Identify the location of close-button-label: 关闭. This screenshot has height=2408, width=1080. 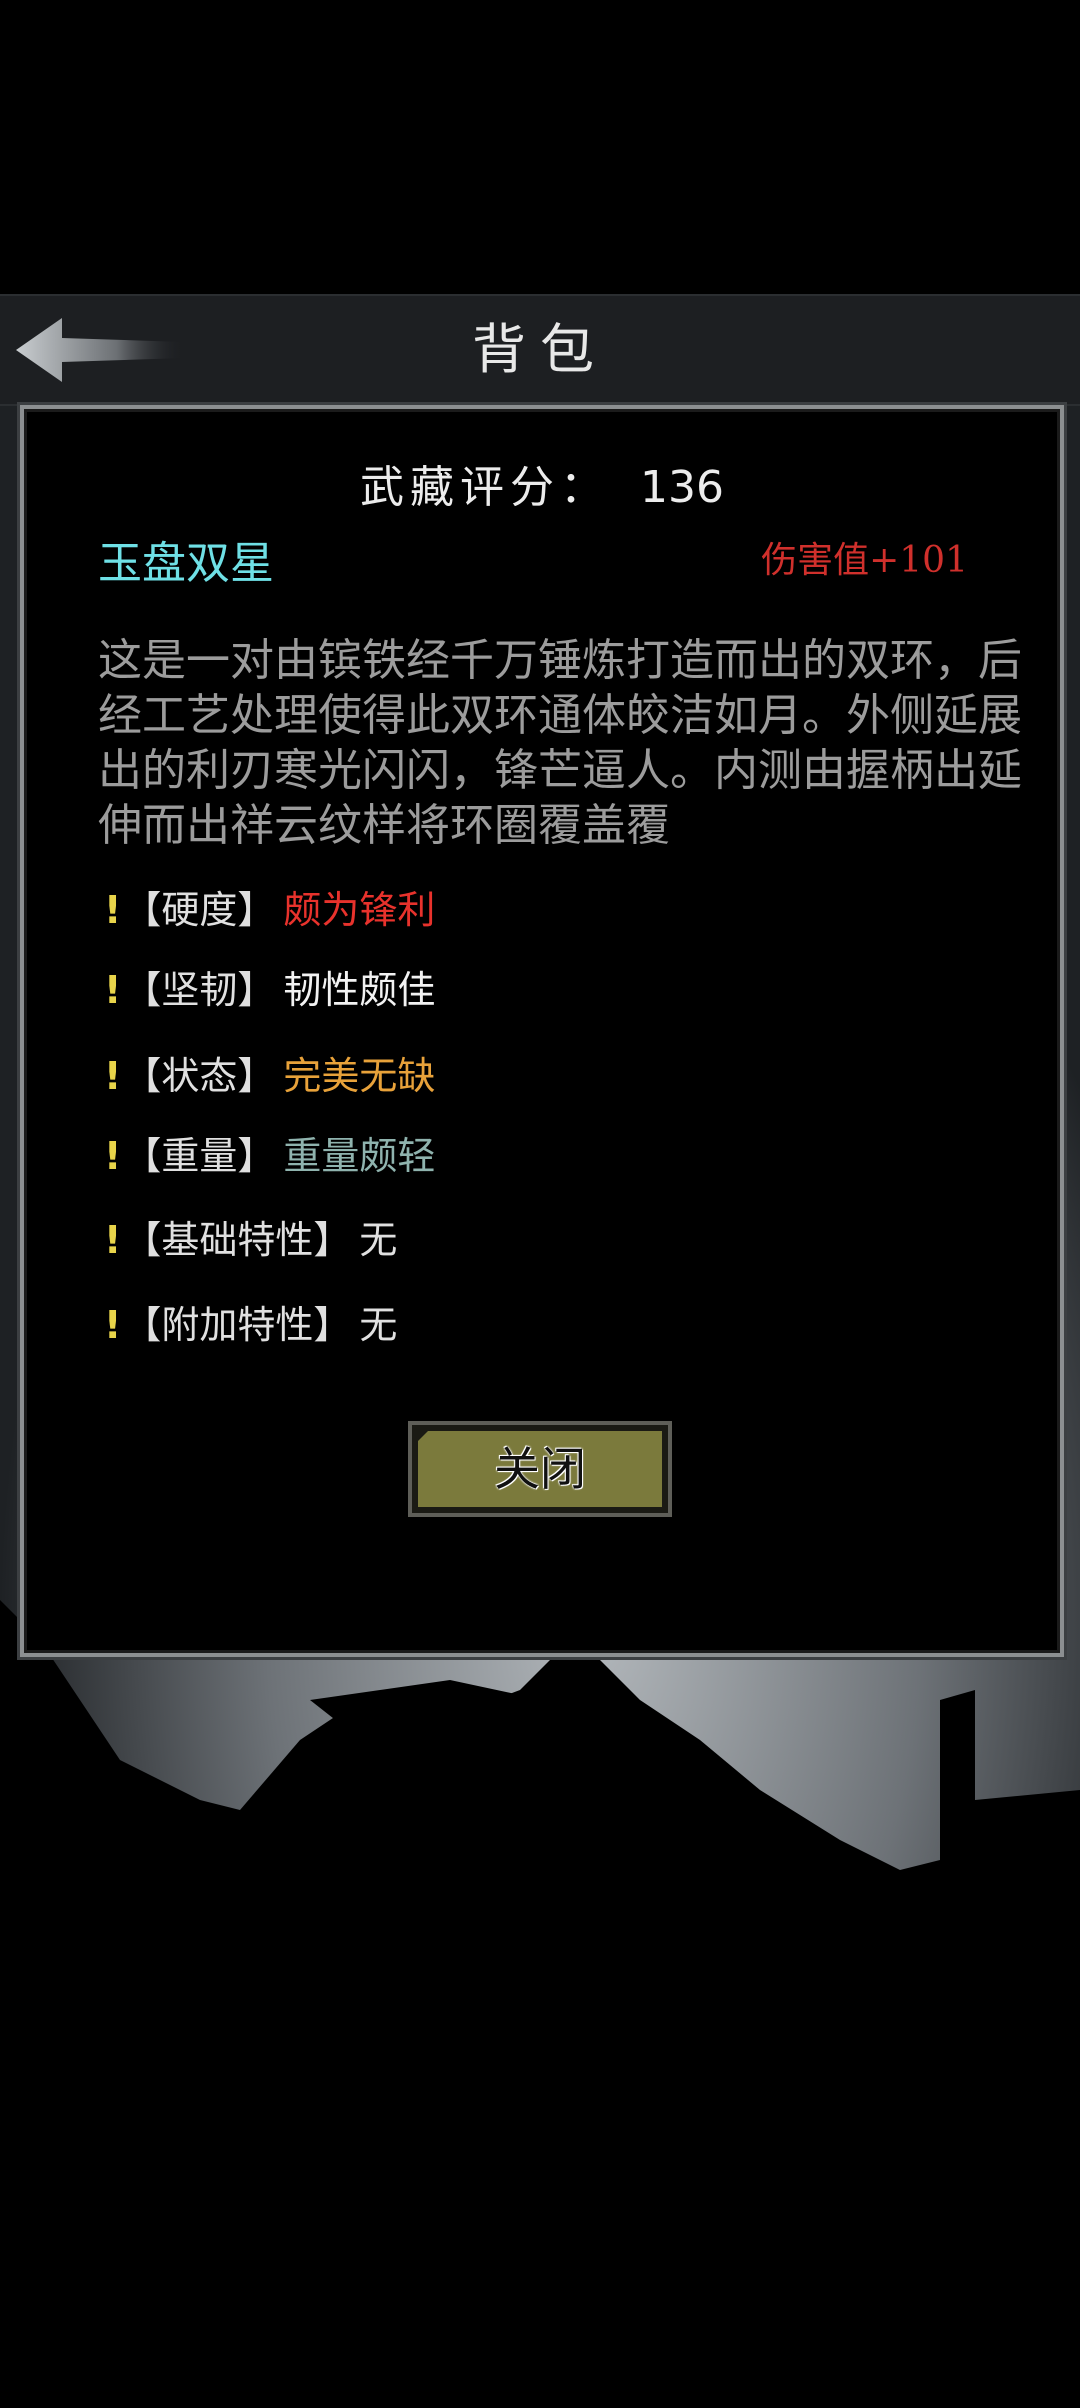
(540, 1469).